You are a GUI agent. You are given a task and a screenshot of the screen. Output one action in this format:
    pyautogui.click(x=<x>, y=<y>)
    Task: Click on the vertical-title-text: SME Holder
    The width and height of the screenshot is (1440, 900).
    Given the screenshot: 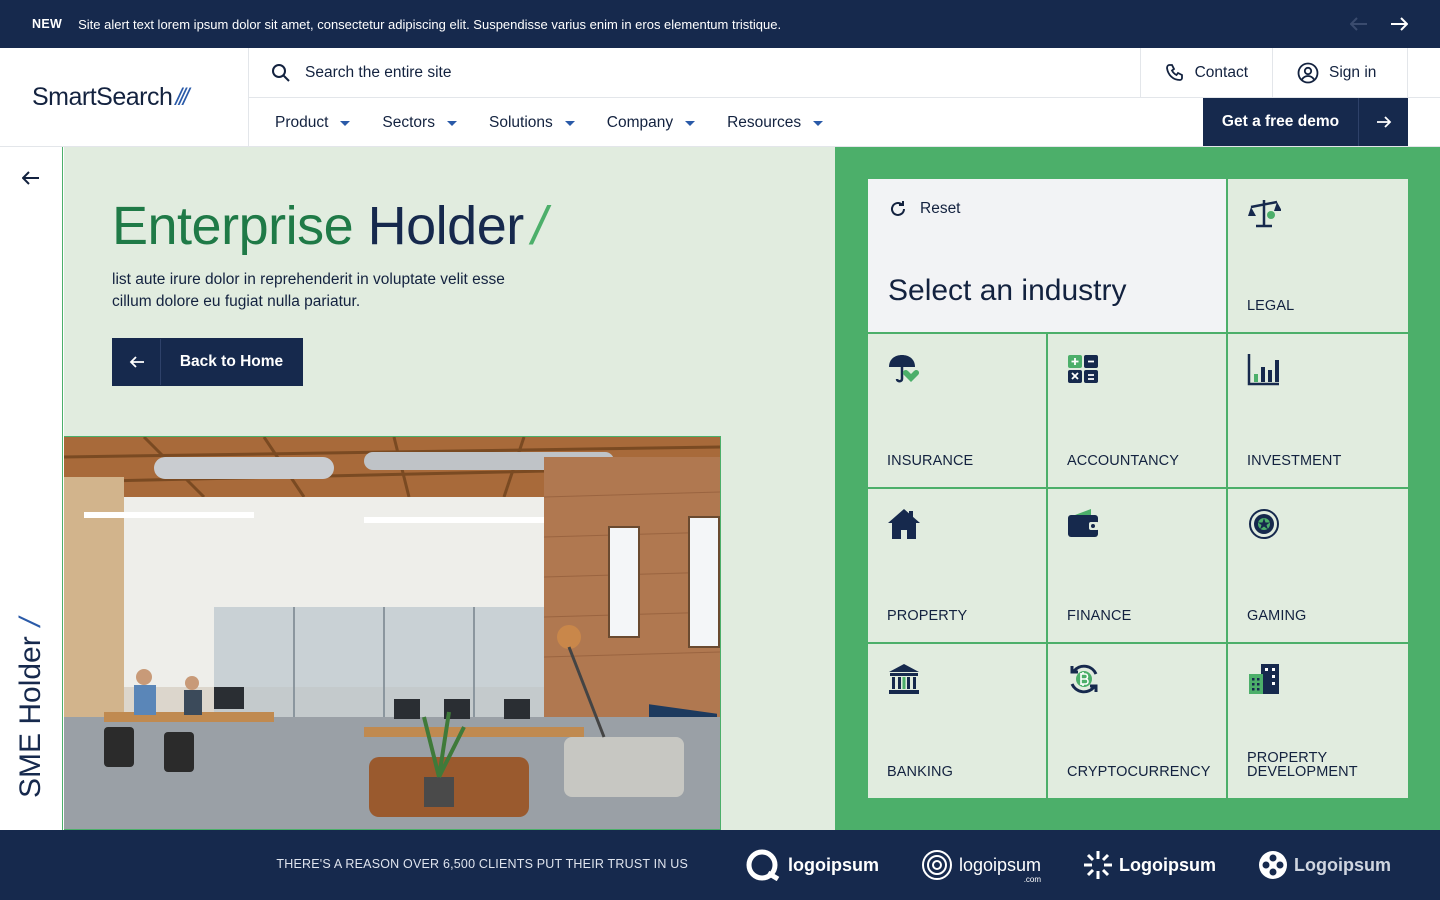 What is the action you would take?
    pyautogui.click(x=30, y=717)
    